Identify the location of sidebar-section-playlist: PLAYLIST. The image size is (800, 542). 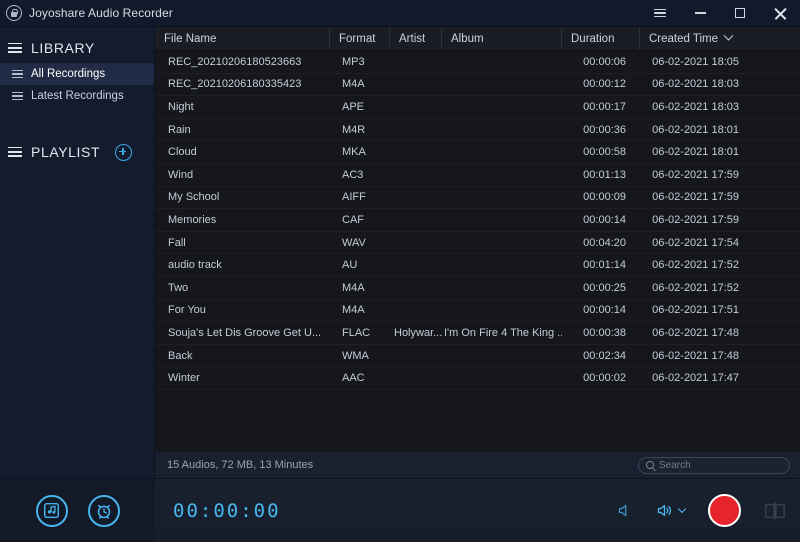
(77, 152).